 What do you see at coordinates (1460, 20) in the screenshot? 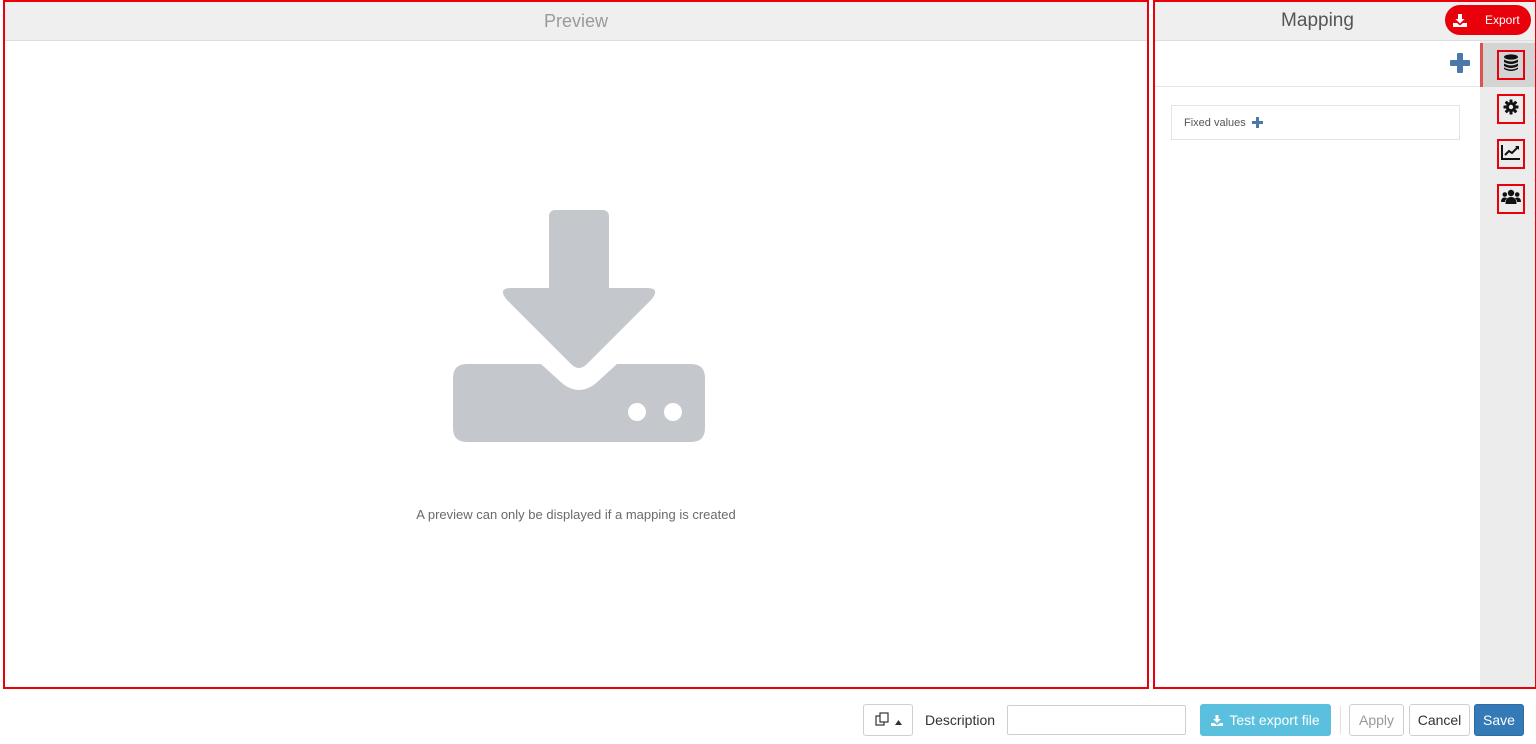
I see `export-download-icon` at bounding box center [1460, 20].